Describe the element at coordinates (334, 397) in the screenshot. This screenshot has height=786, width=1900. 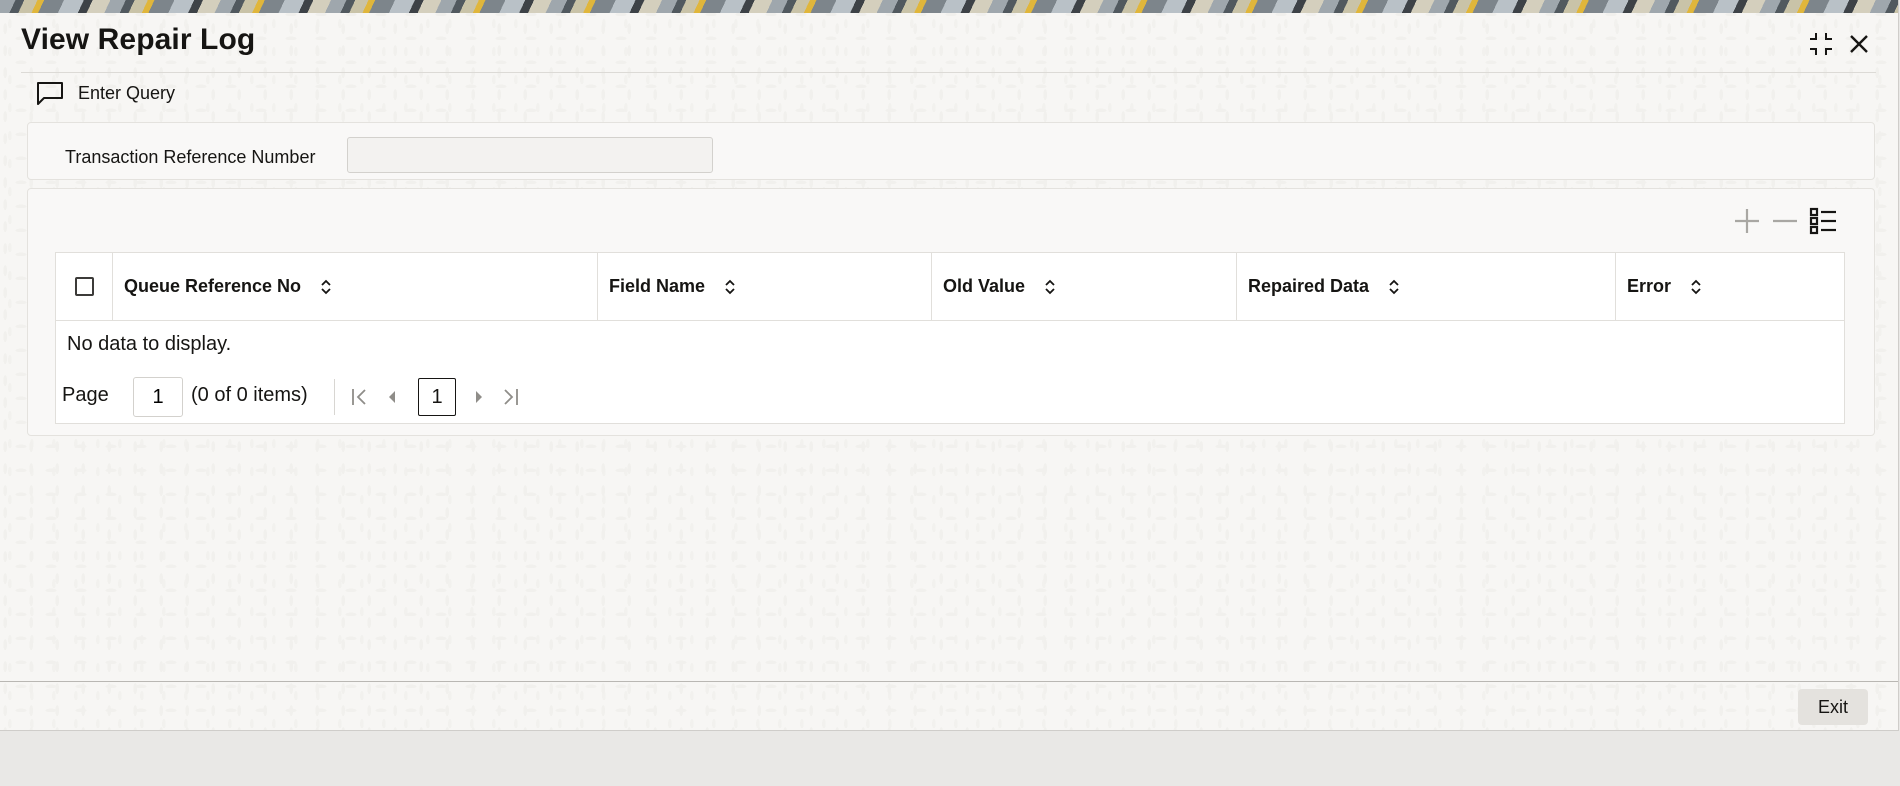
I see `pager-divider` at that location.